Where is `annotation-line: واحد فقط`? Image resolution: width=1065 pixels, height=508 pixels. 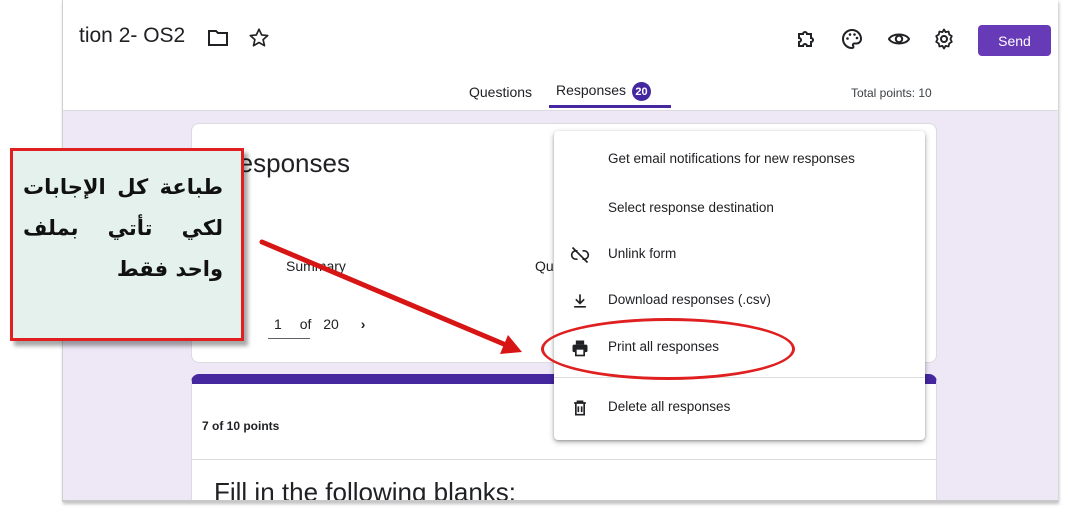 annotation-line: واحد فقط is located at coordinates (169, 269).